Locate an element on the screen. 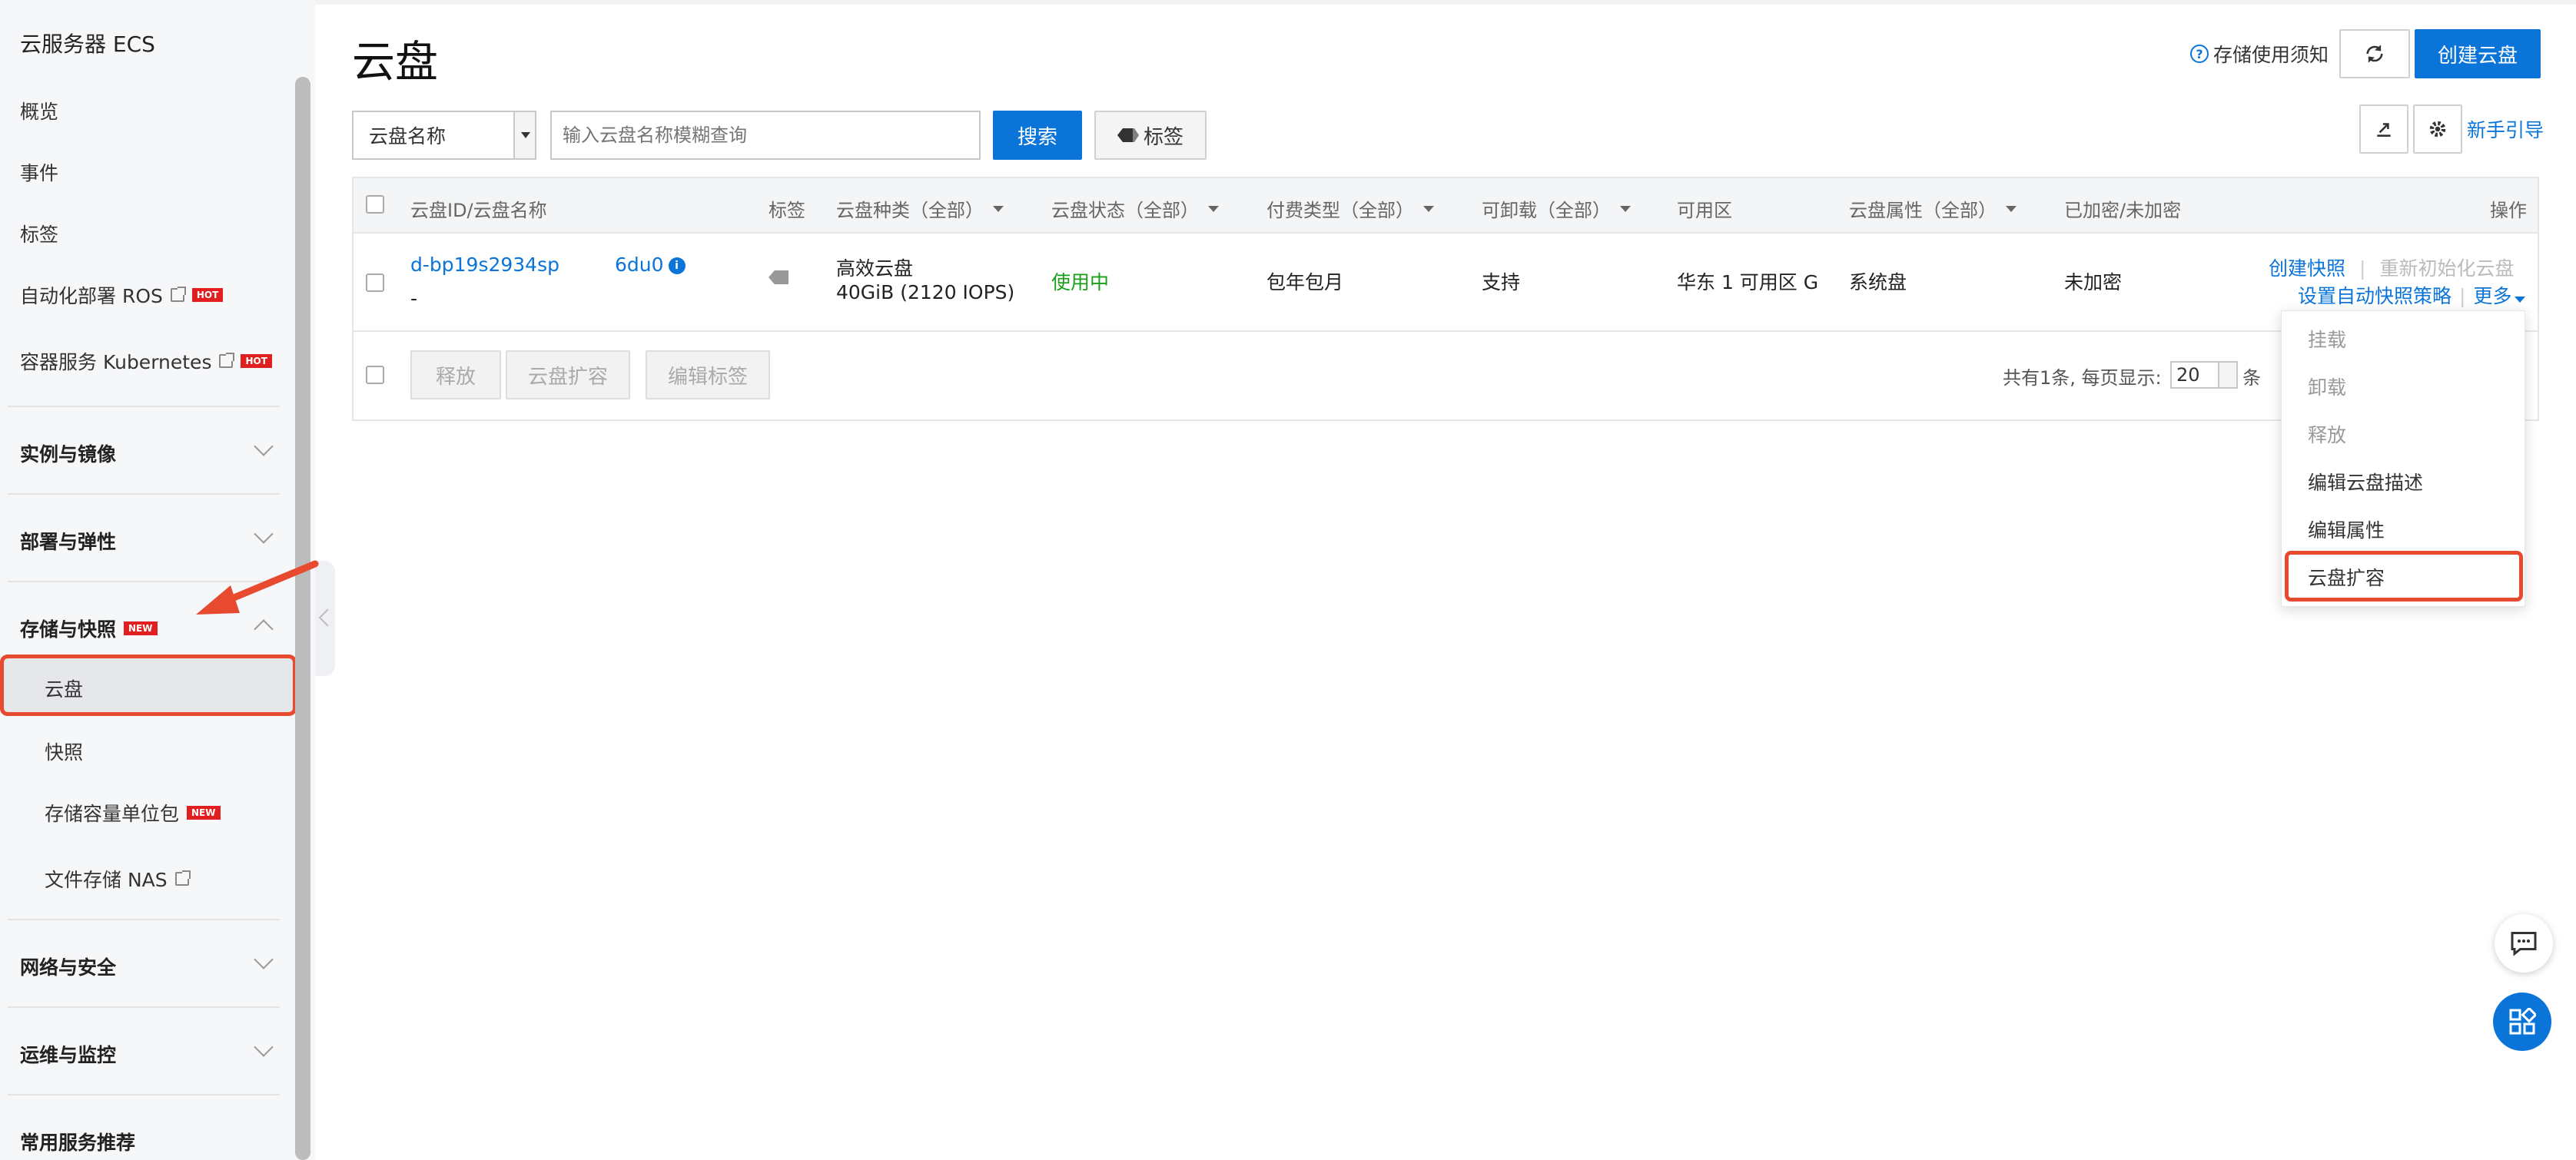 Image resolution: width=2576 pixels, height=1160 pixels. auto-snapshot-policy-link: 设置自动快照策略 is located at coordinates (2375, 296).